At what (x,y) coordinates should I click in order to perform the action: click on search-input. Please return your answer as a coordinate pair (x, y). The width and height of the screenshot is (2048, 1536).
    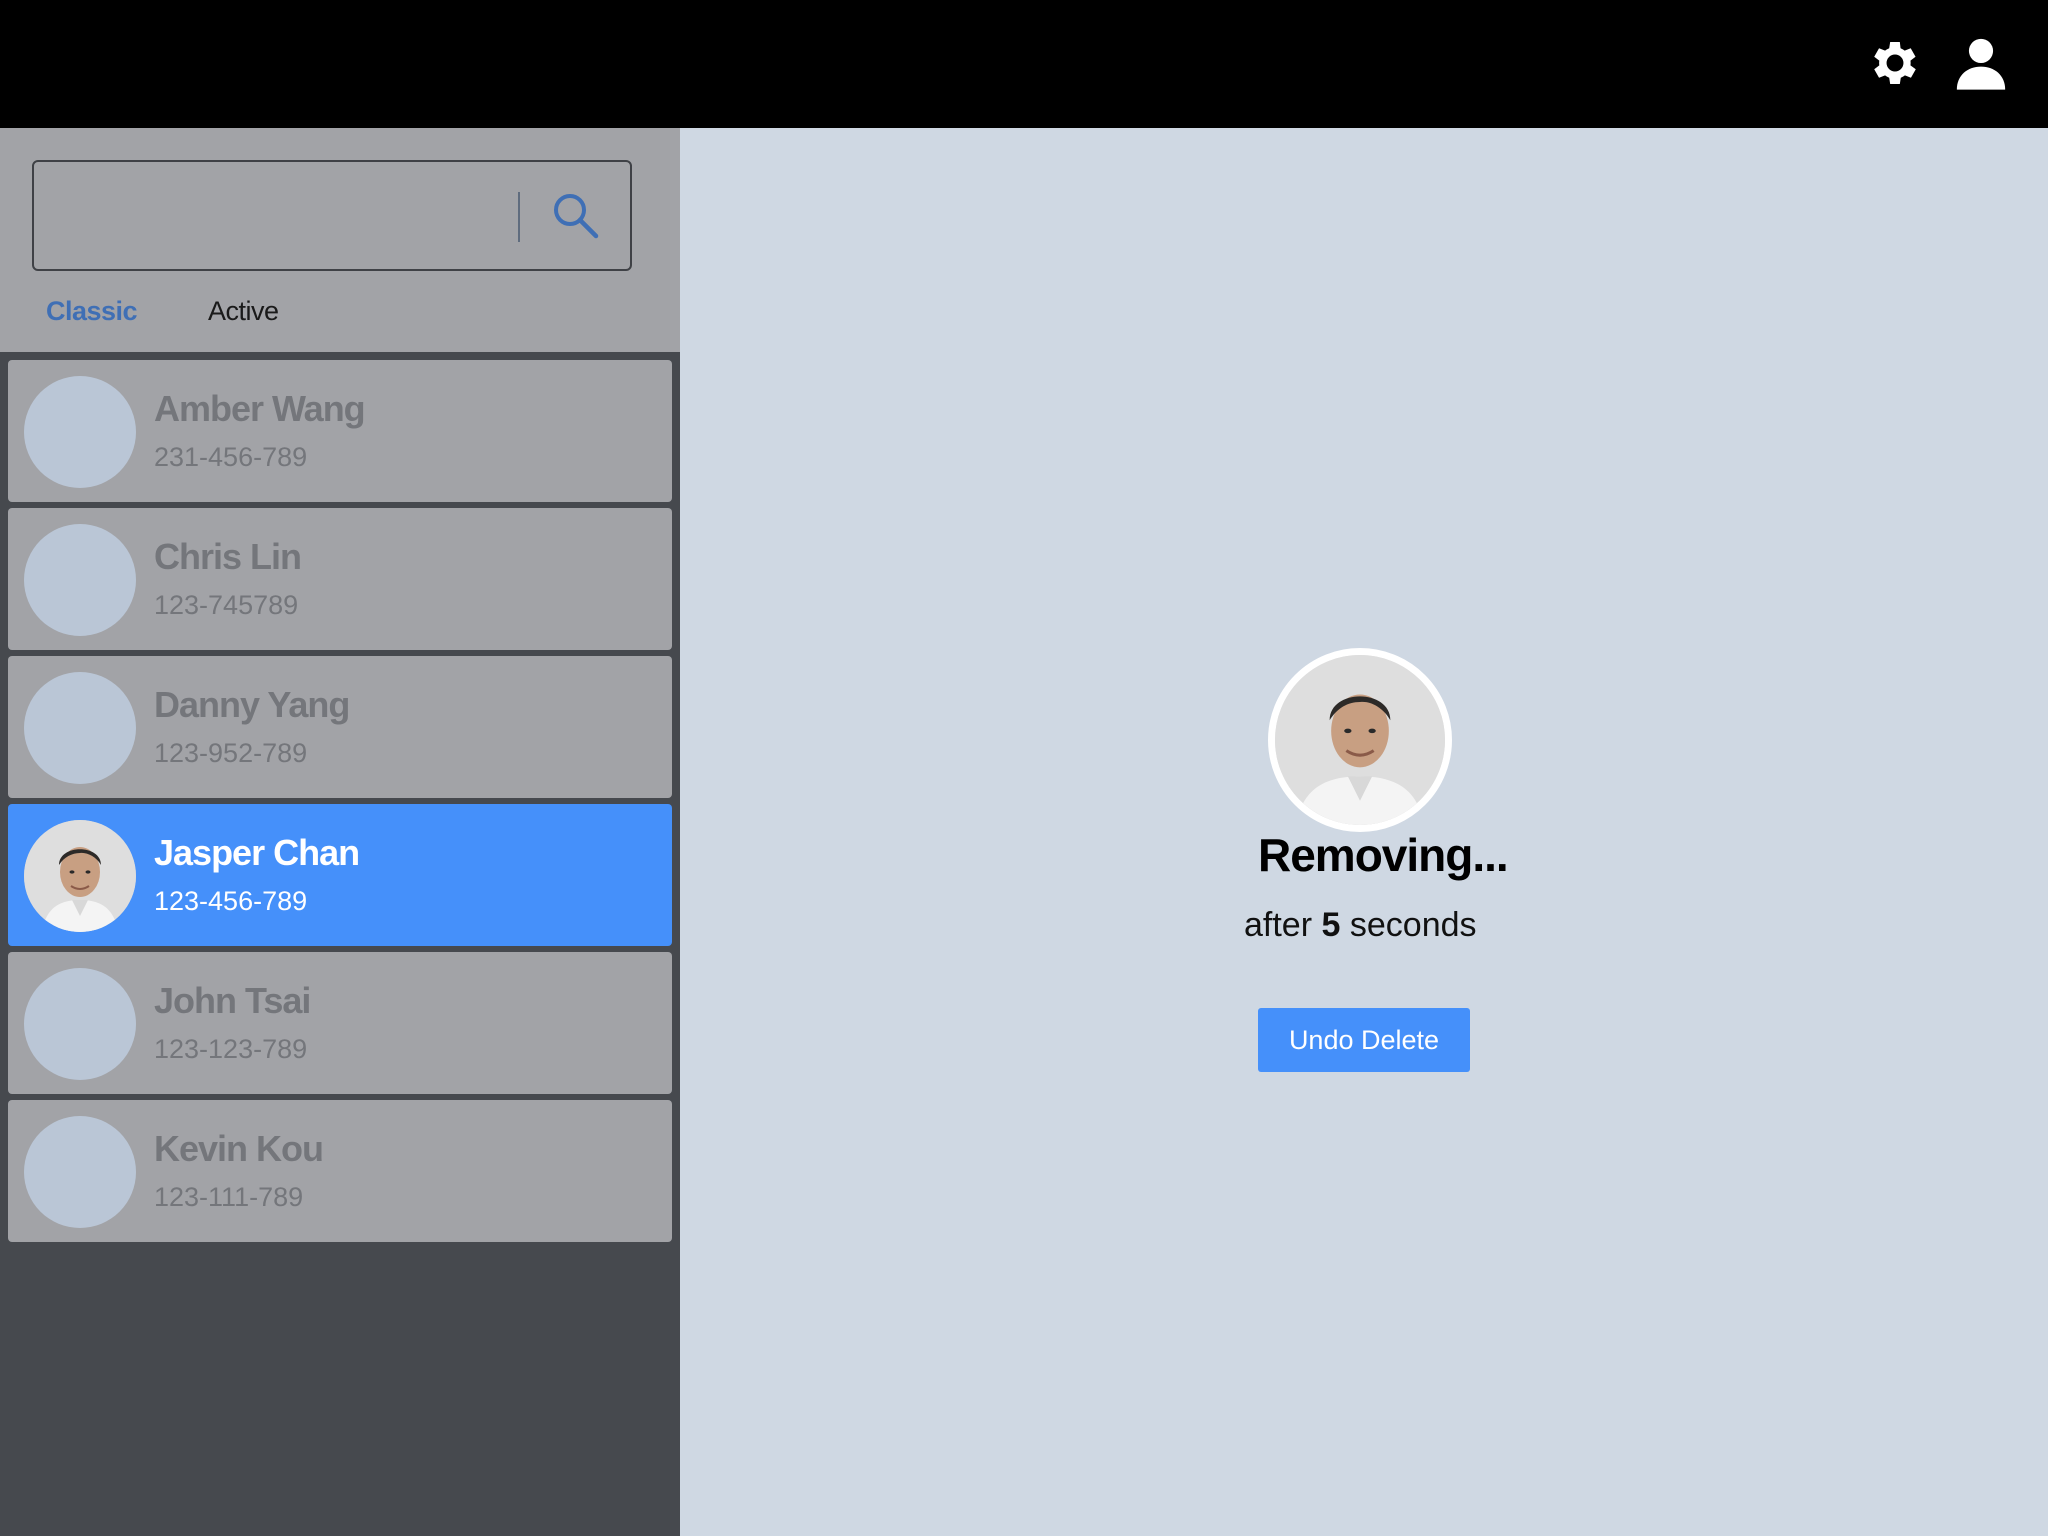
    Looking at the image, I should click on (279, 215).